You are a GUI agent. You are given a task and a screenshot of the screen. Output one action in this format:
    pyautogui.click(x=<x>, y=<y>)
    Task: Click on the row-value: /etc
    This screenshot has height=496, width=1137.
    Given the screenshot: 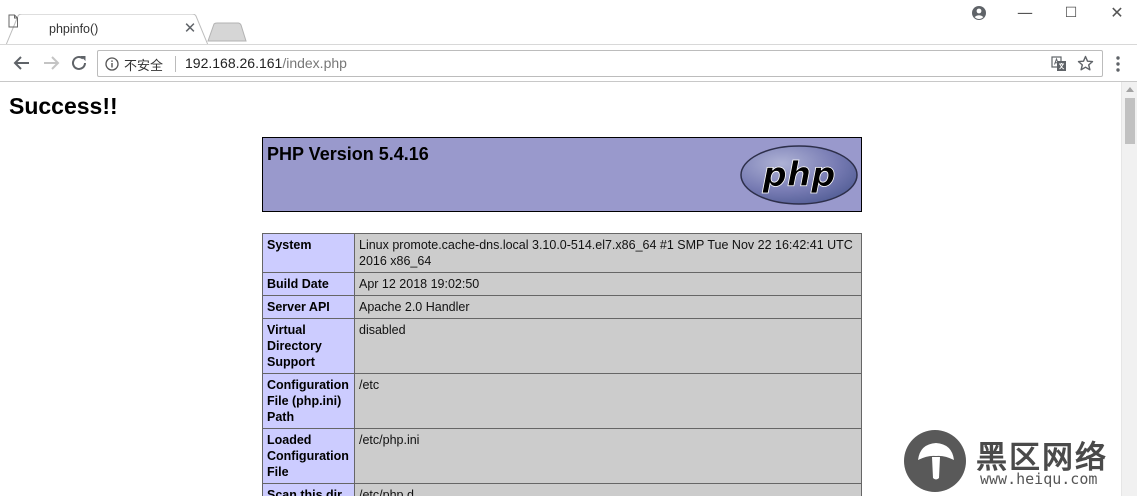 What is the action you would take?
    pyautogui.click(x=608, y=401)
    